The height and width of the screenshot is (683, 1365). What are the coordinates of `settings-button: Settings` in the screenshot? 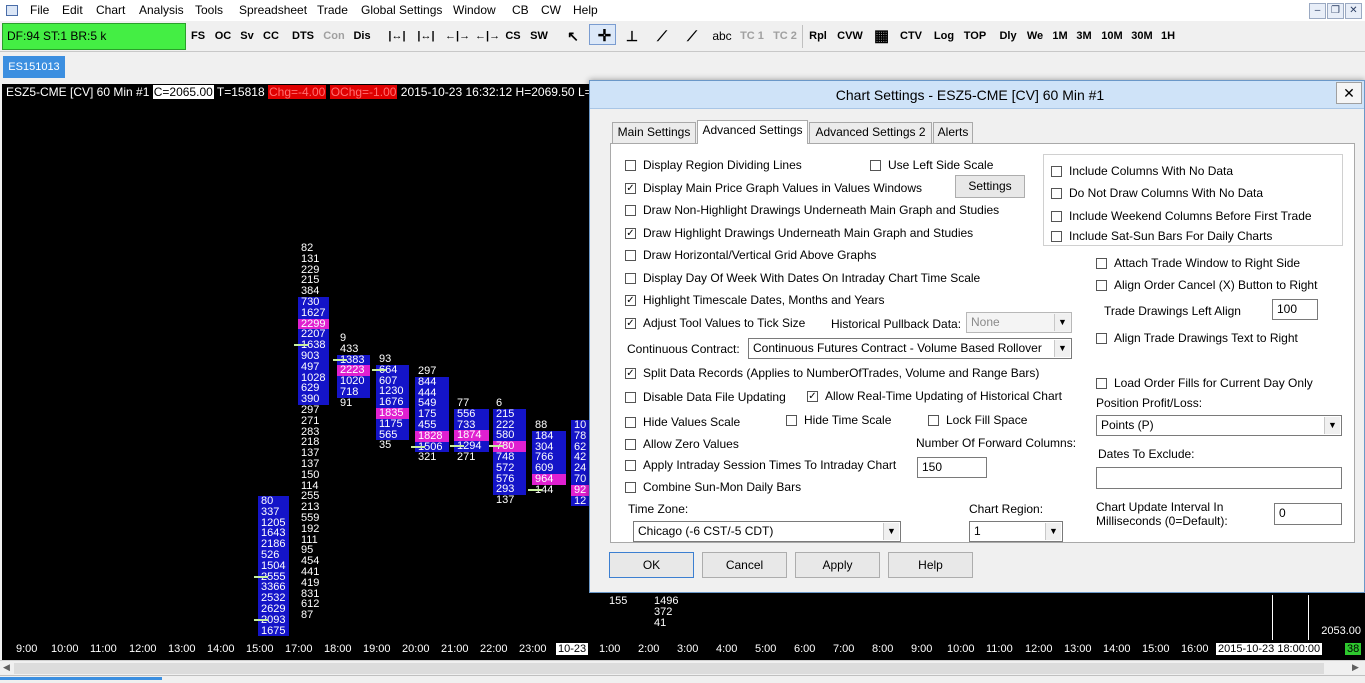 It's located at (990, 186).